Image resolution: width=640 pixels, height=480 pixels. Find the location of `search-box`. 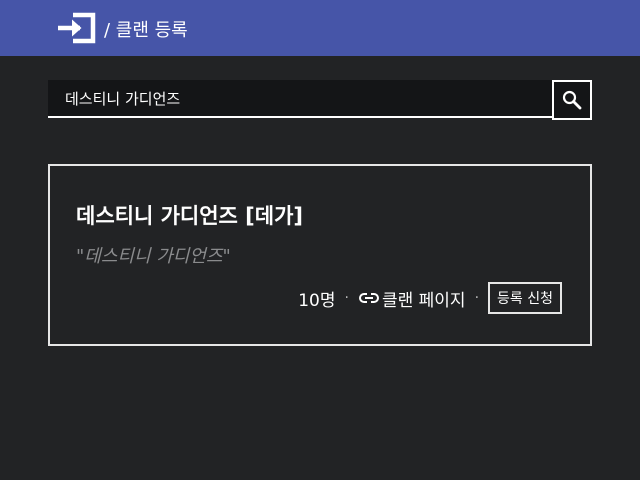

search-box is located at coordinates (300, 99).